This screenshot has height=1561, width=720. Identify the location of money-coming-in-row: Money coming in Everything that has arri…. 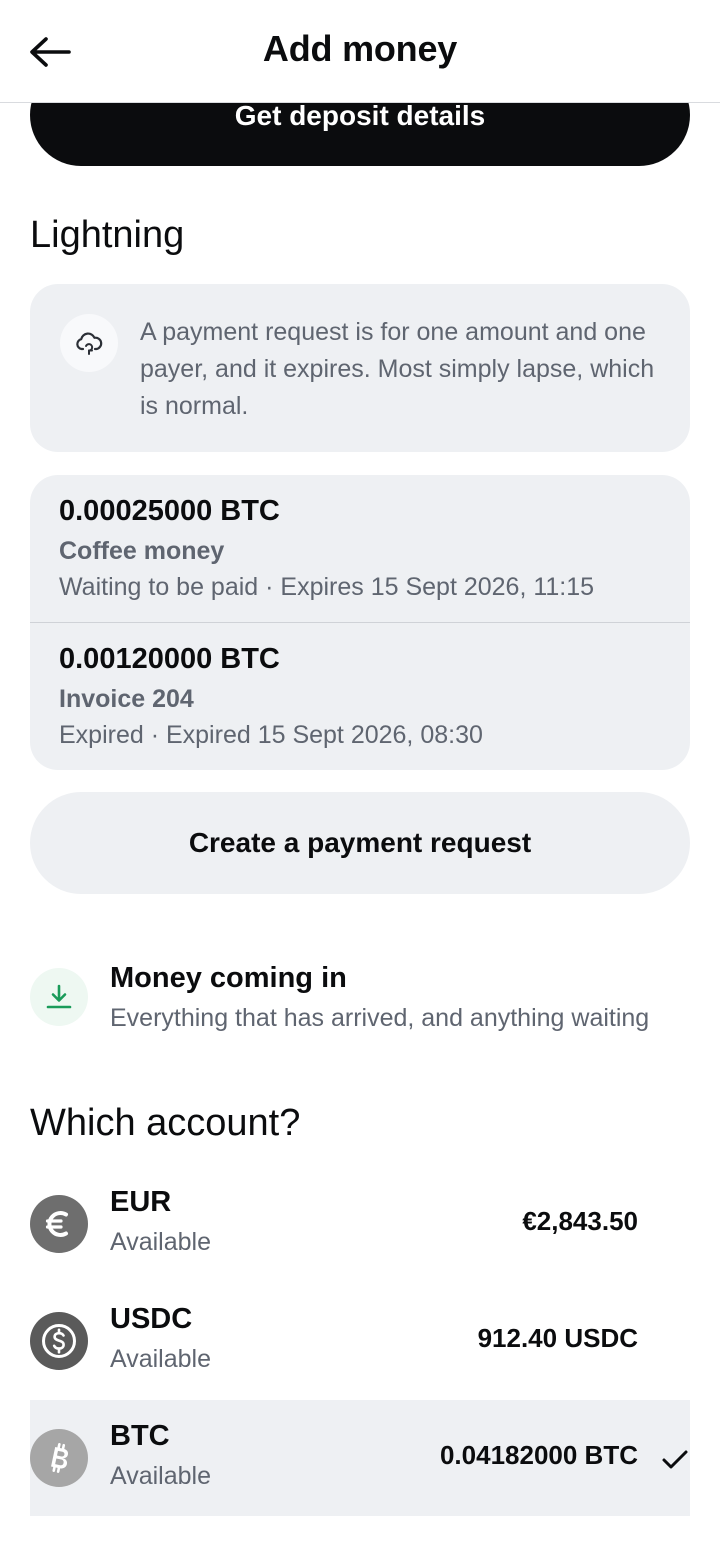
(360, 1000).